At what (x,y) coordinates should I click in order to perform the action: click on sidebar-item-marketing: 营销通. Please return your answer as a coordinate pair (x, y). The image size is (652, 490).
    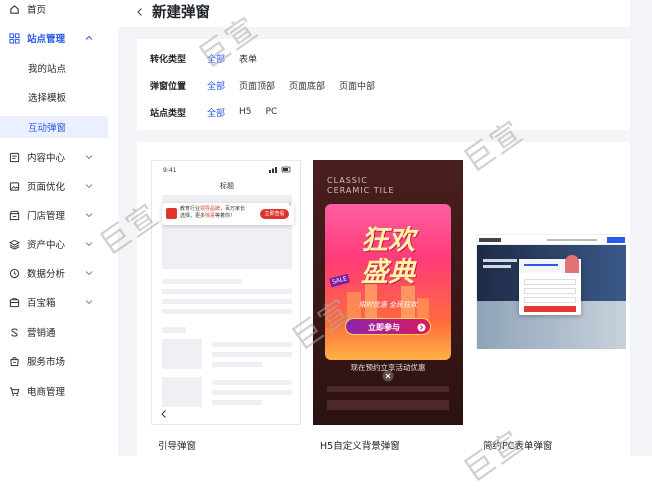
    Looking at the image, I should click on (59, 332).